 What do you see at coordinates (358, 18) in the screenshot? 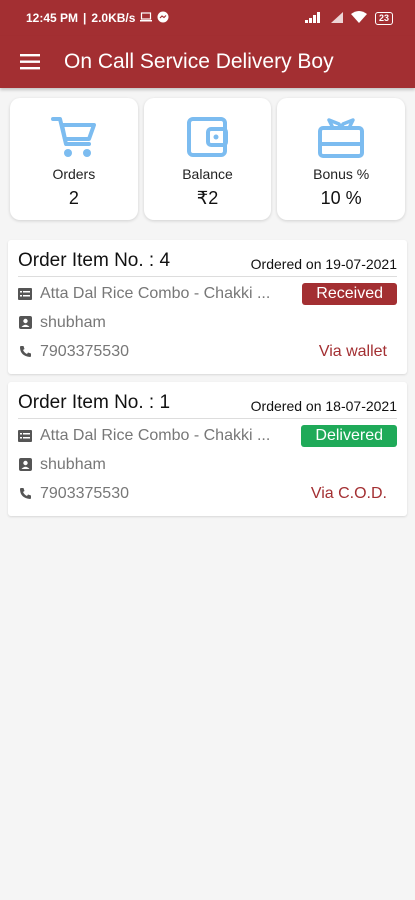
I see `wifi-icon` at bounding box center [358, 18].